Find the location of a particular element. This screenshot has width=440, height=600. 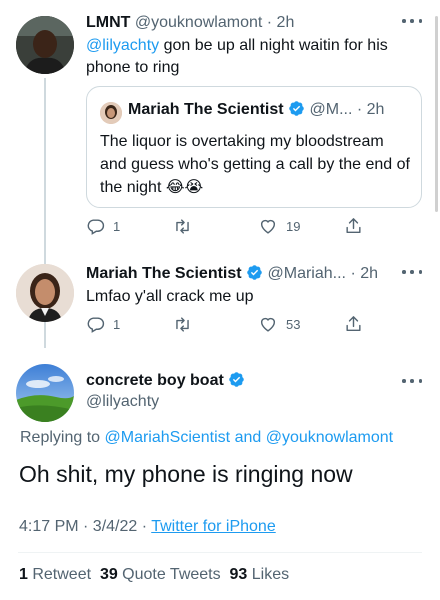

display-name: concrete boy boat is located at coordinates (155, 380).